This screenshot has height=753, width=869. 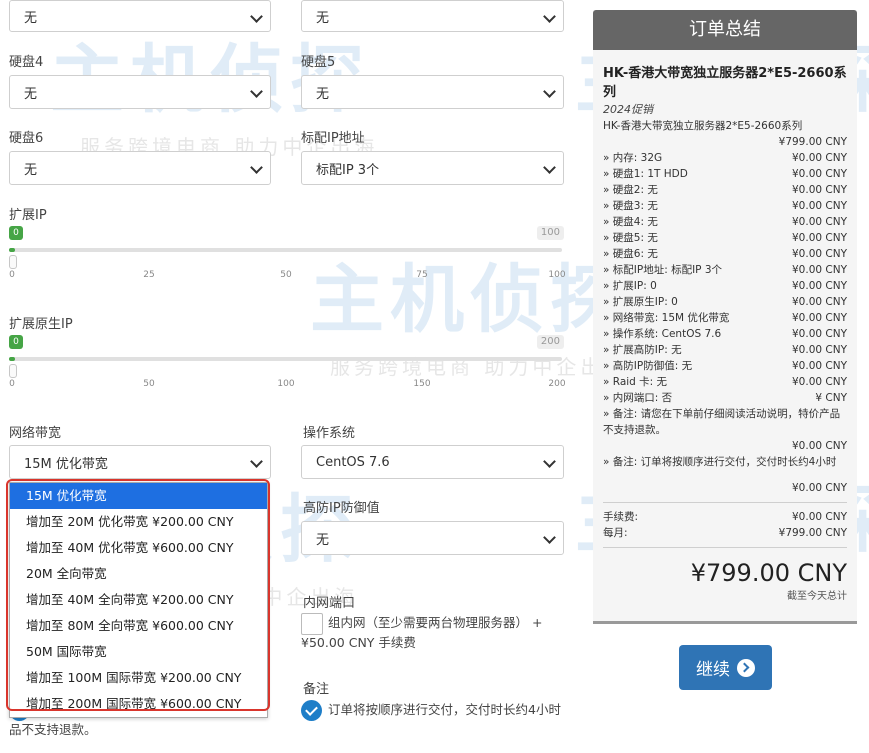 I want to click on slider-max-value: 200, so click(x=550, y=342).